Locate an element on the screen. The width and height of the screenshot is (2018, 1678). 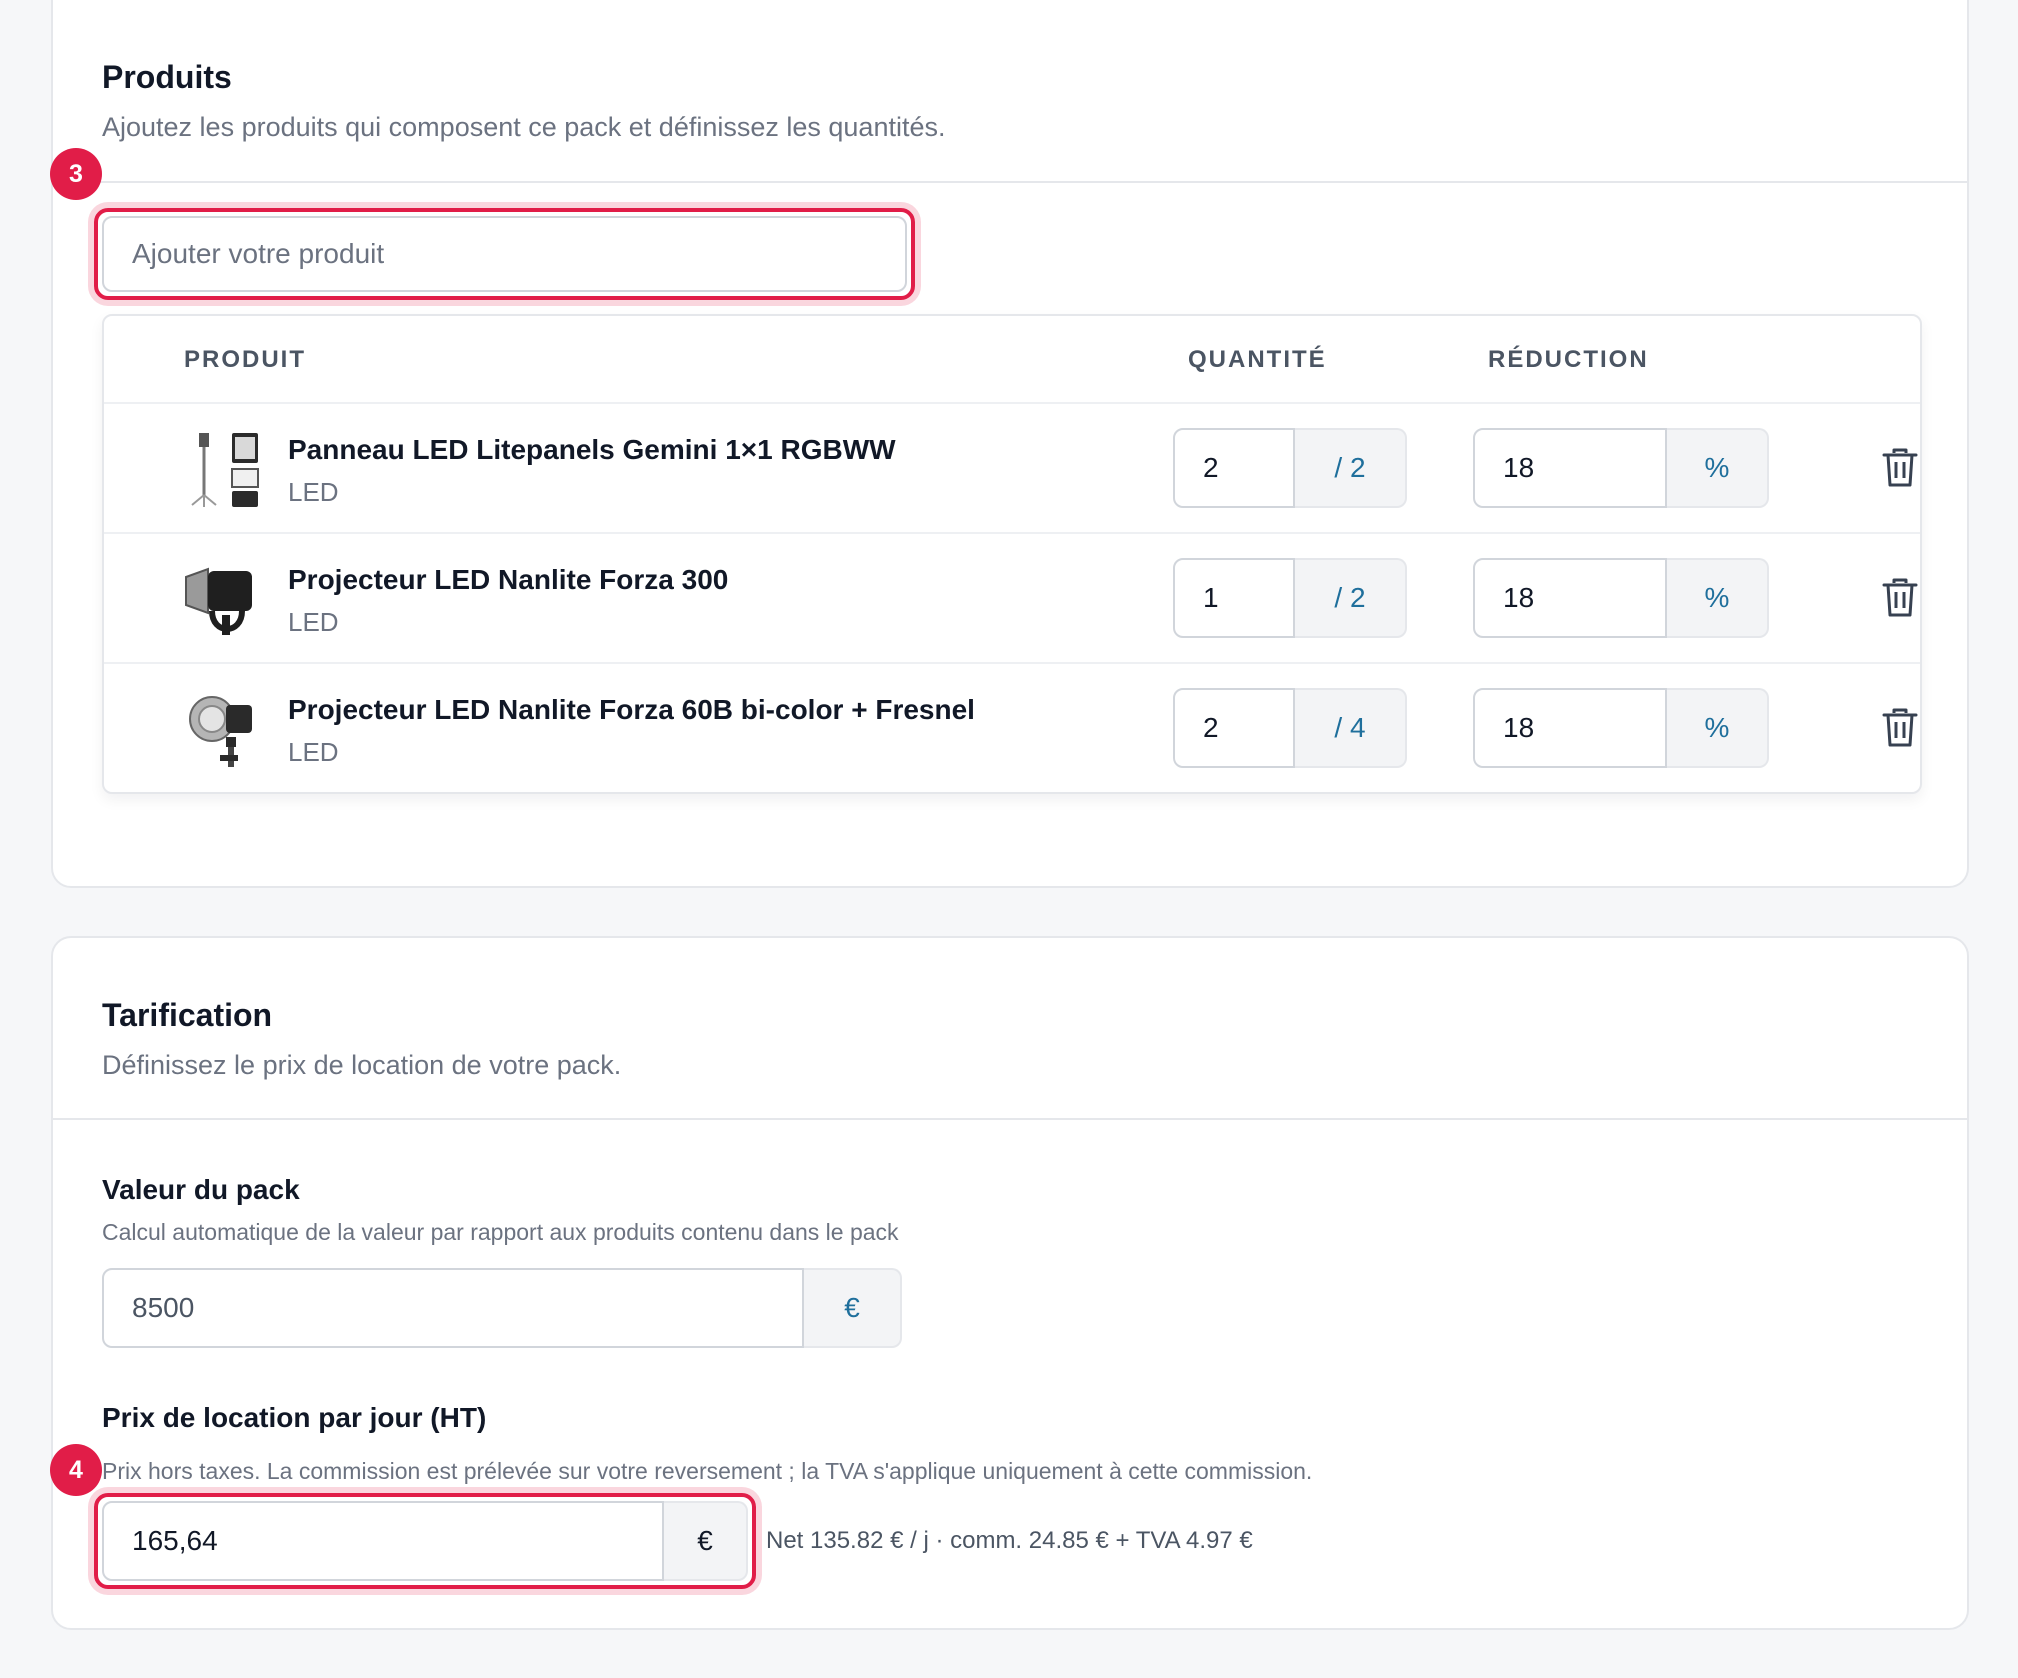
pricing-title: Tarification is located at coordinates (187, 1015).